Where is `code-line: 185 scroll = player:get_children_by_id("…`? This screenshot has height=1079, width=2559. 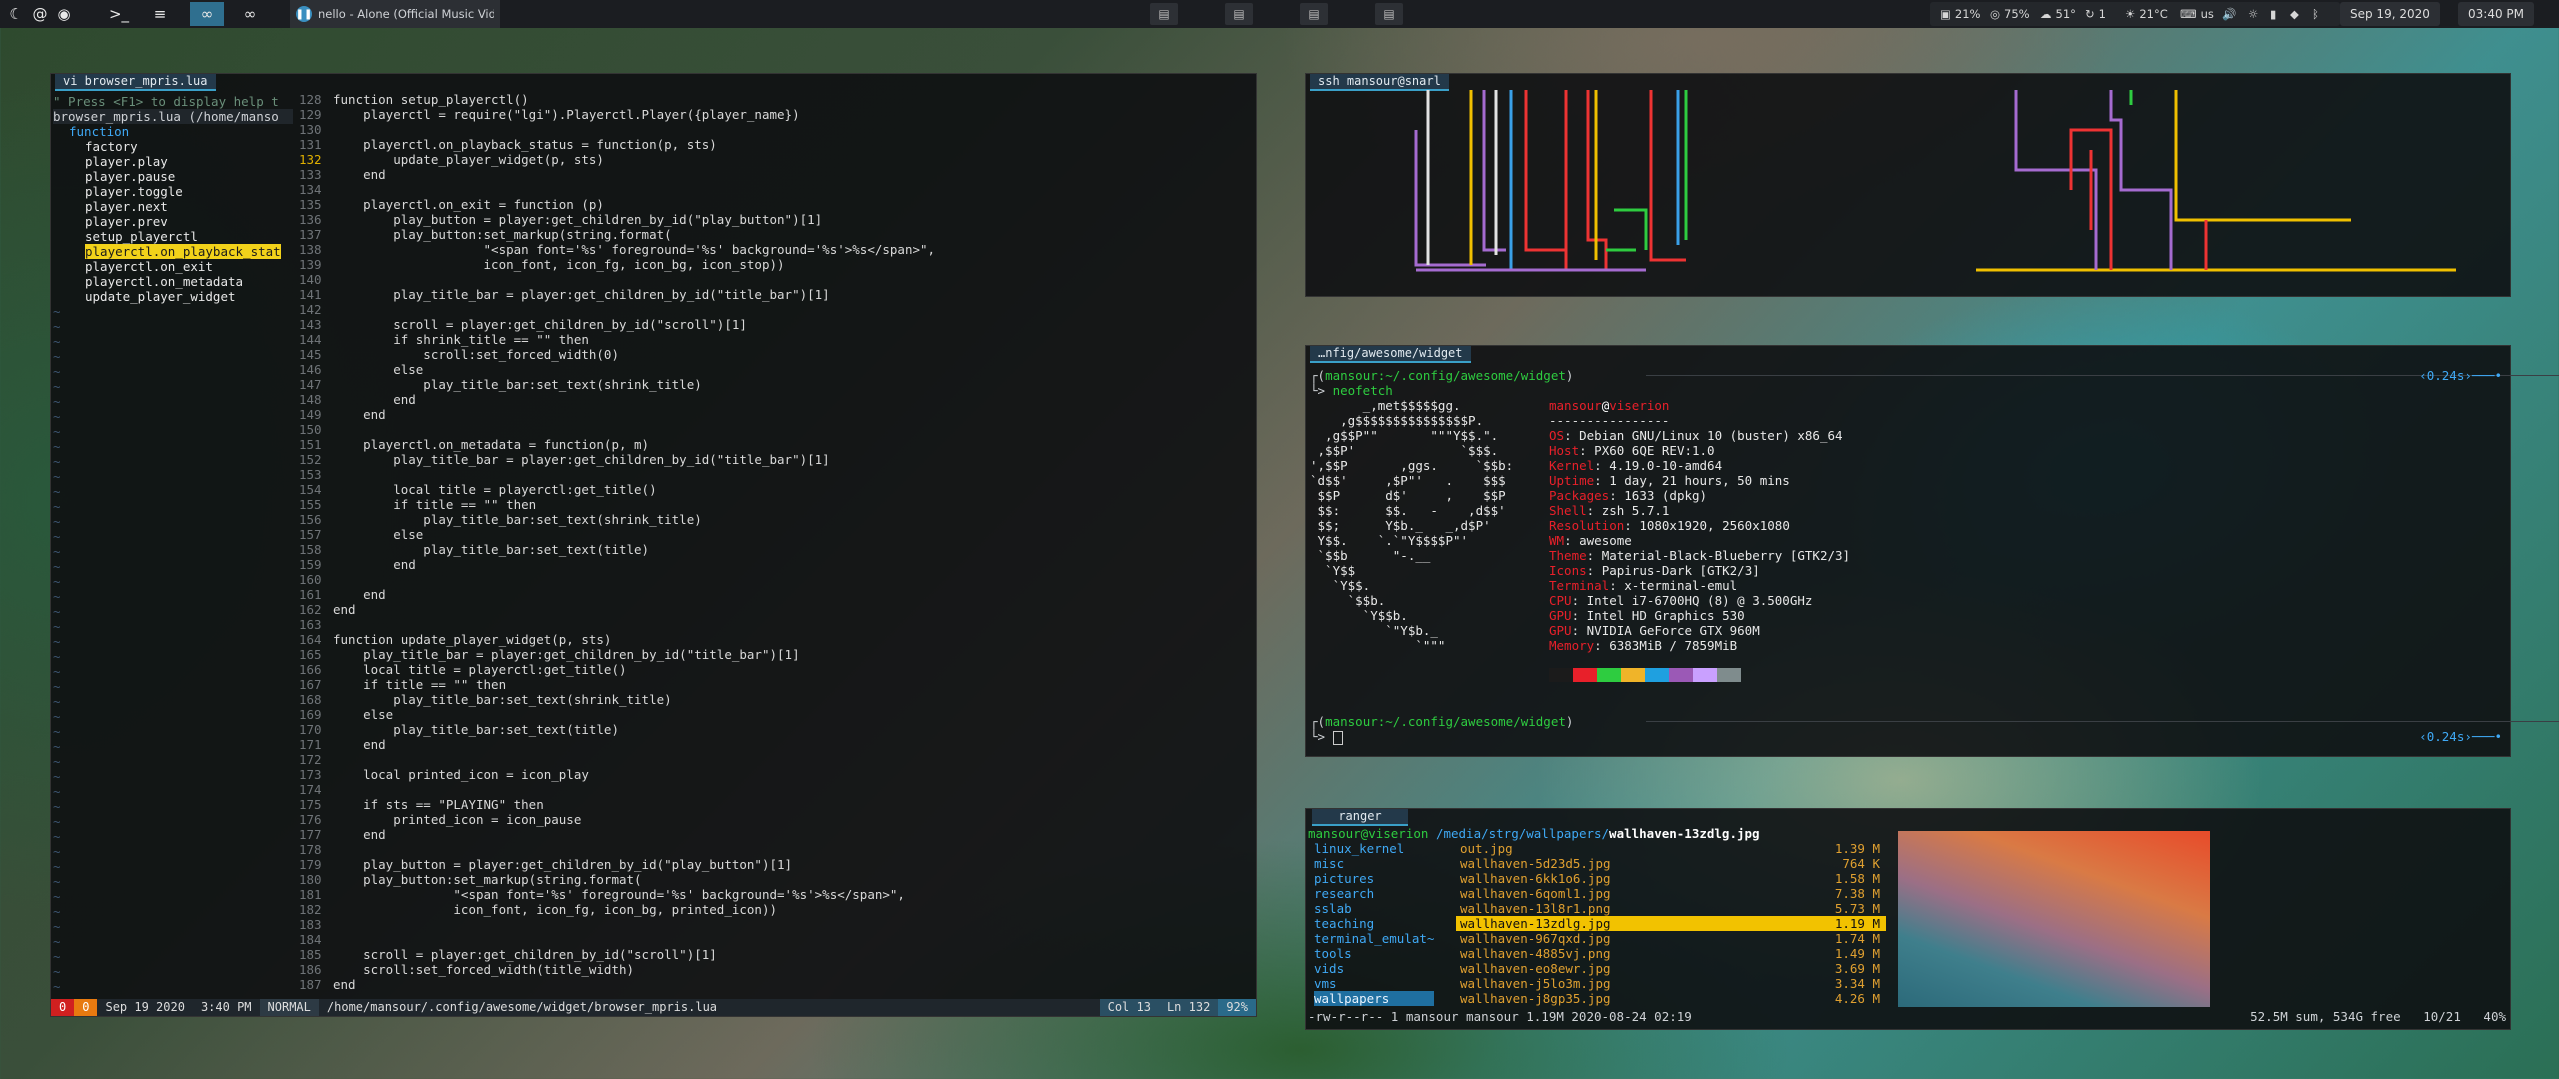
code-line: 185 scroll = player:get_children_by_id("… is located at coordinates (508, 954).